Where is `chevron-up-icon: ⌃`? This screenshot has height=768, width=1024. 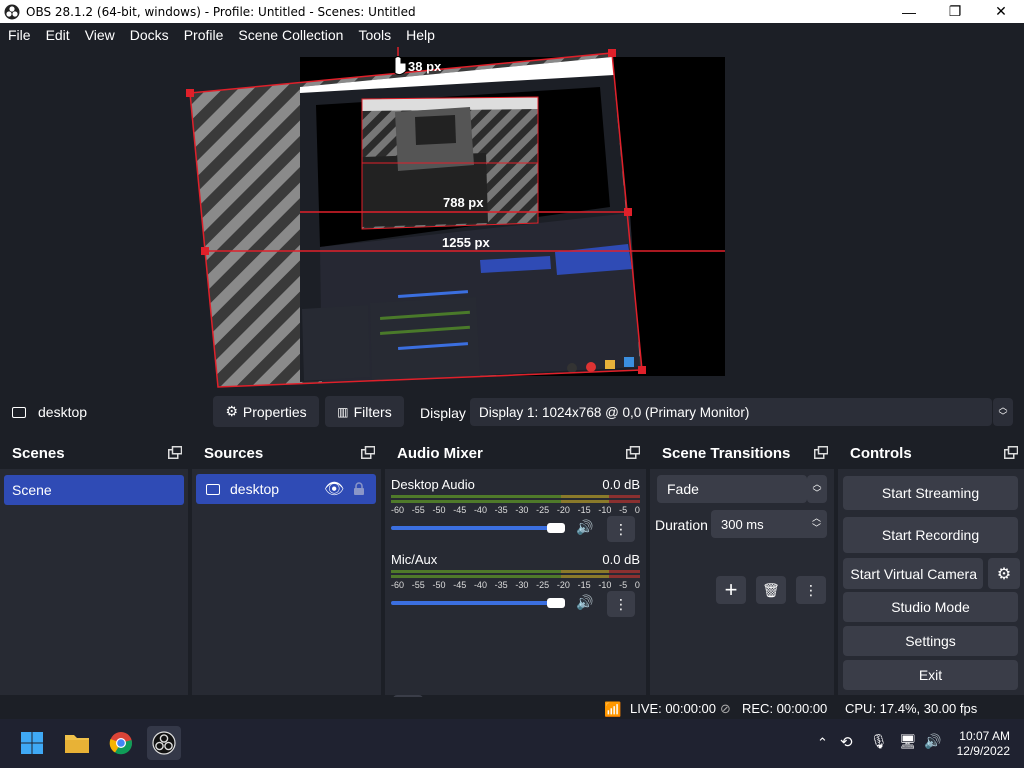 chevron-up-icon: ⌃ is located at coordinates (822, 743).